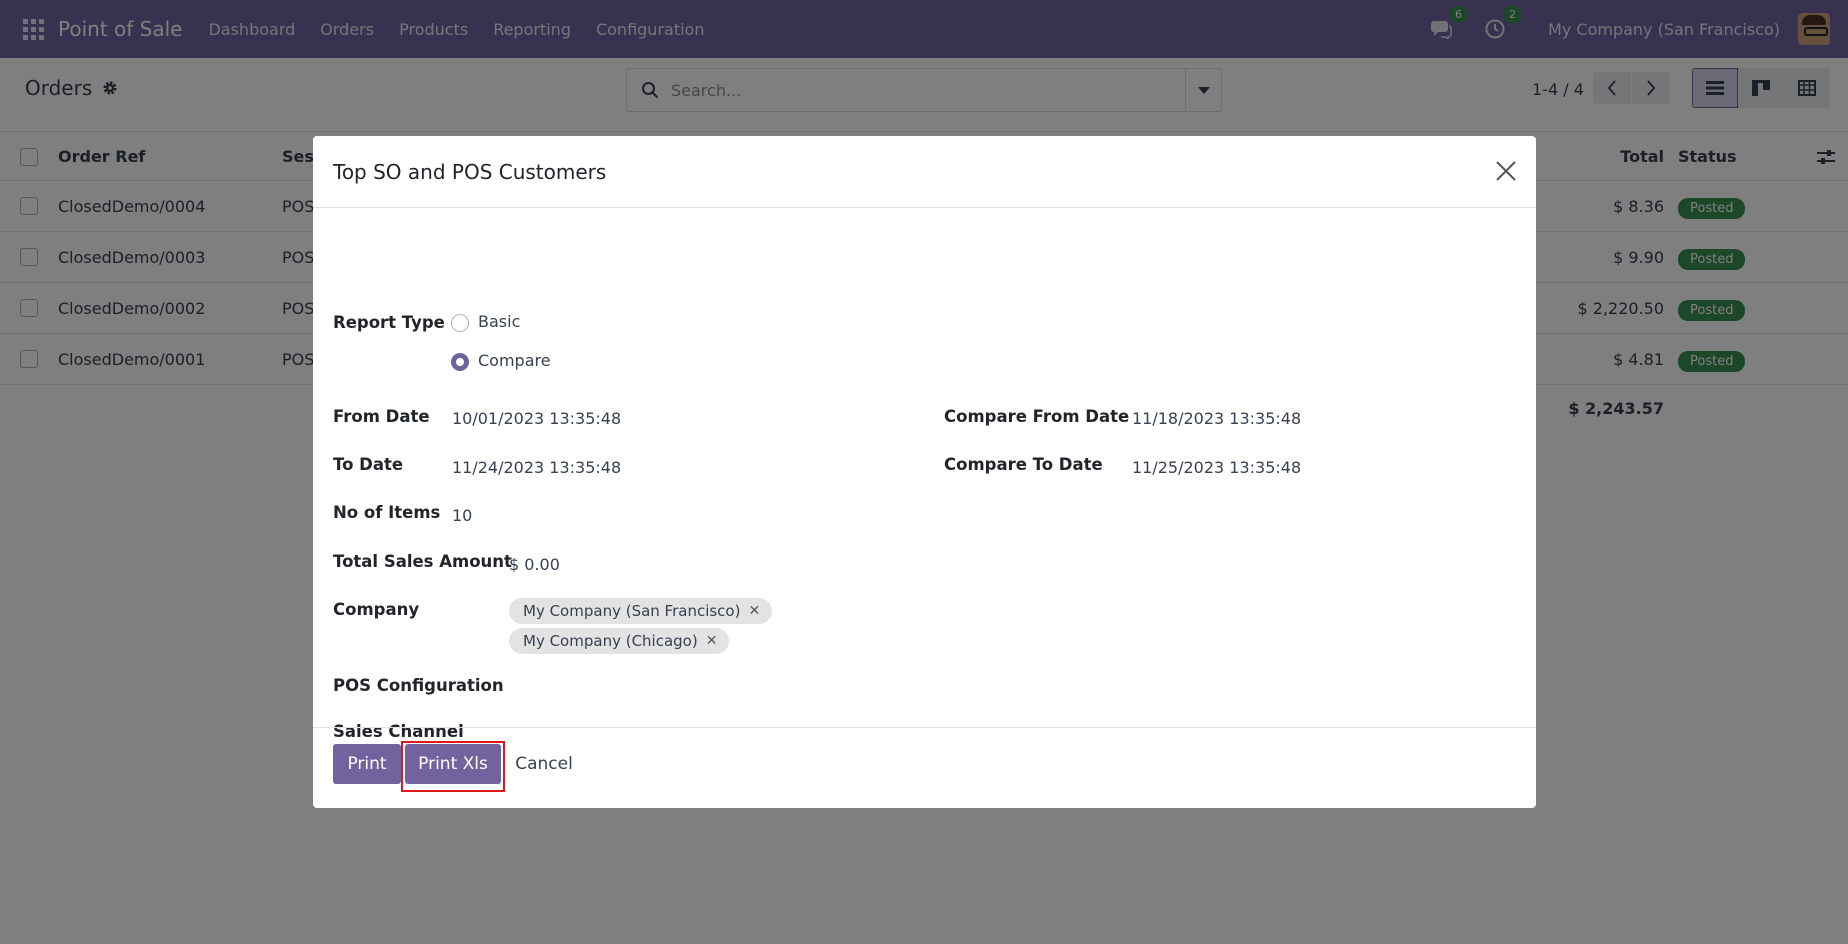  I want to click on report-type-basic-label: Basic, so click(499, 321).